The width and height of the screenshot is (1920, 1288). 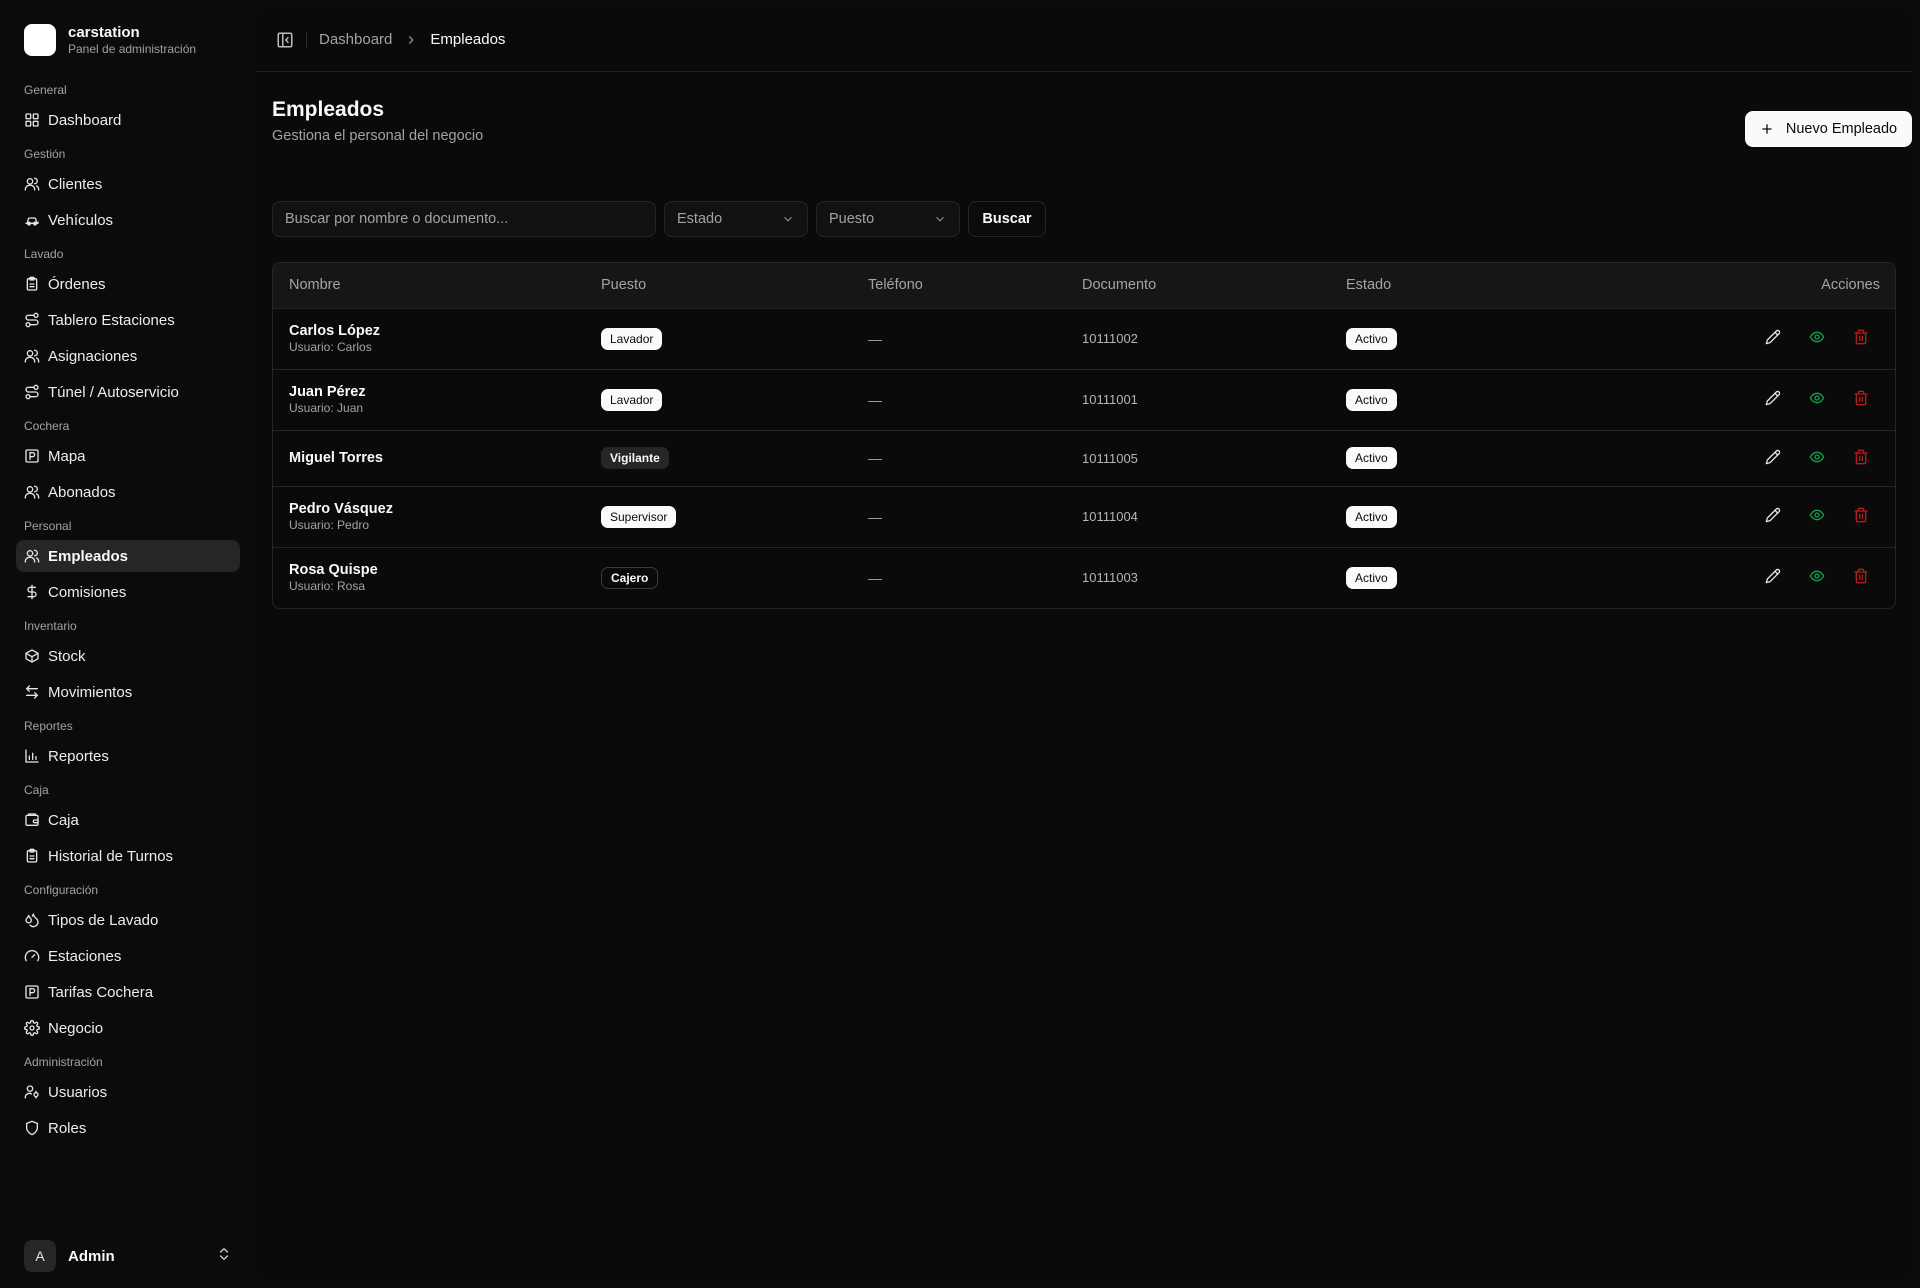 What do you see at coordinates (333, 570) in the screenshot?
I see `employee-name: Rosa Quispe` at bounding box center [333, 570].